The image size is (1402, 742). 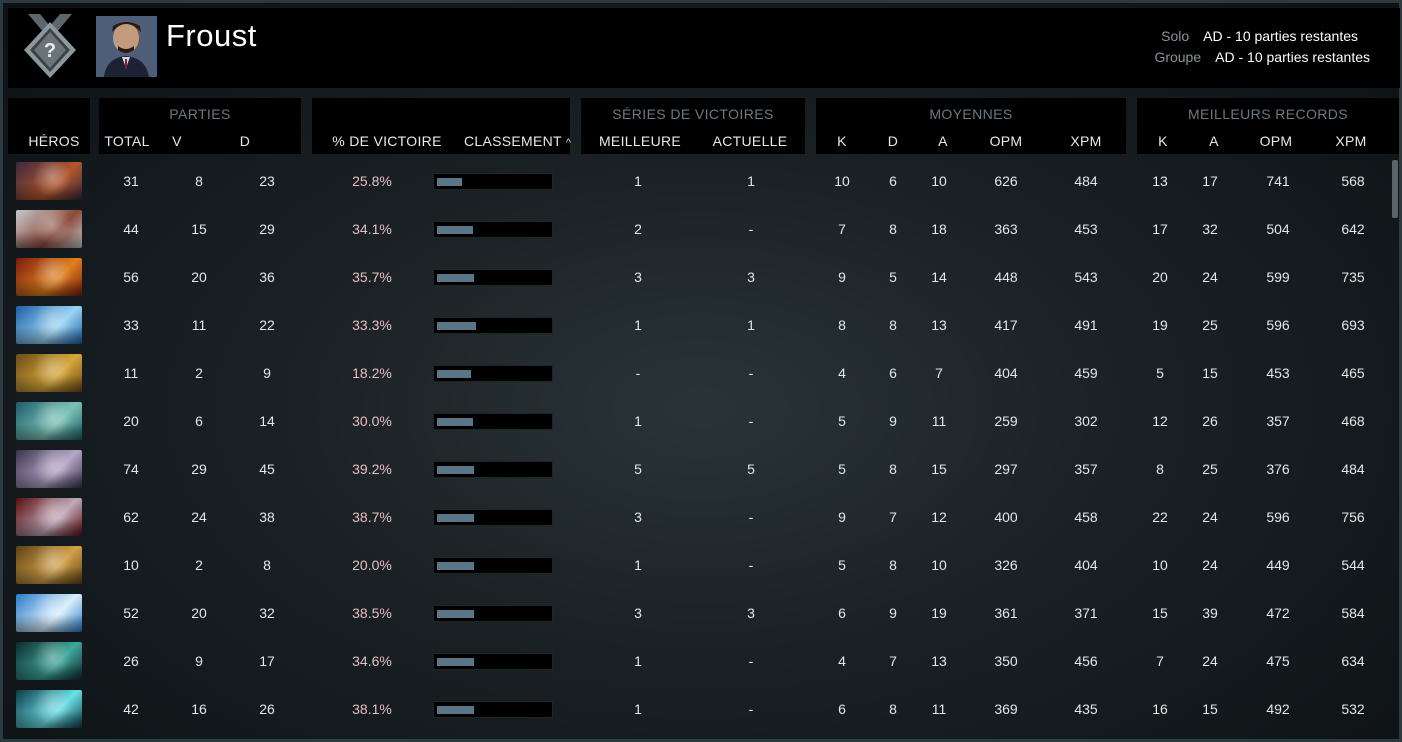 What do you see at coordinates (1160, 229) in the screenshot?
I see `cell-rec-kills: 17` at bounding box center [1160, 229].